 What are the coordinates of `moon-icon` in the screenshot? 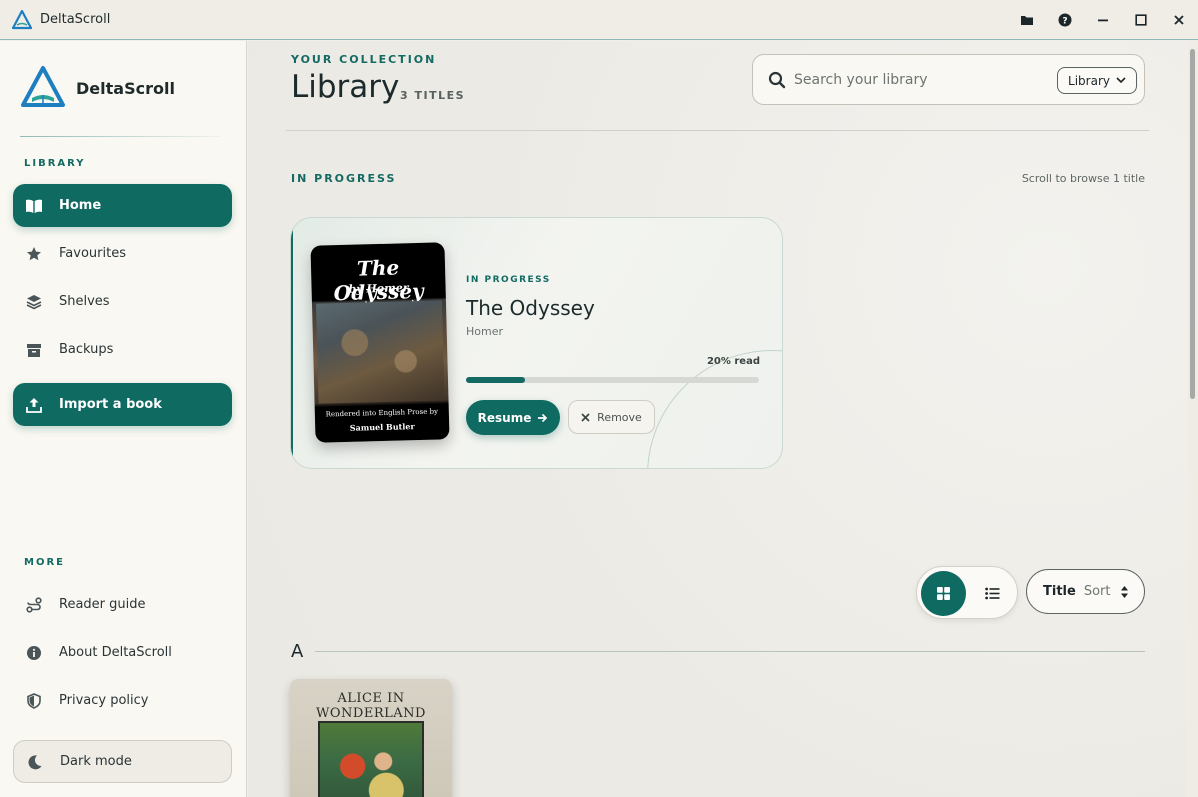 It's located at (35, 762).